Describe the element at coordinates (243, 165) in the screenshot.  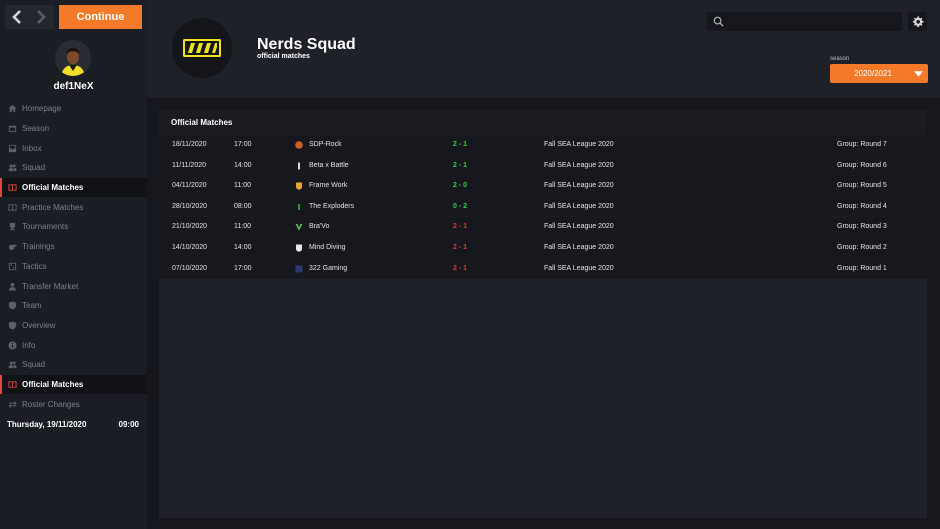
I see `match-time: 14:00` at that location.